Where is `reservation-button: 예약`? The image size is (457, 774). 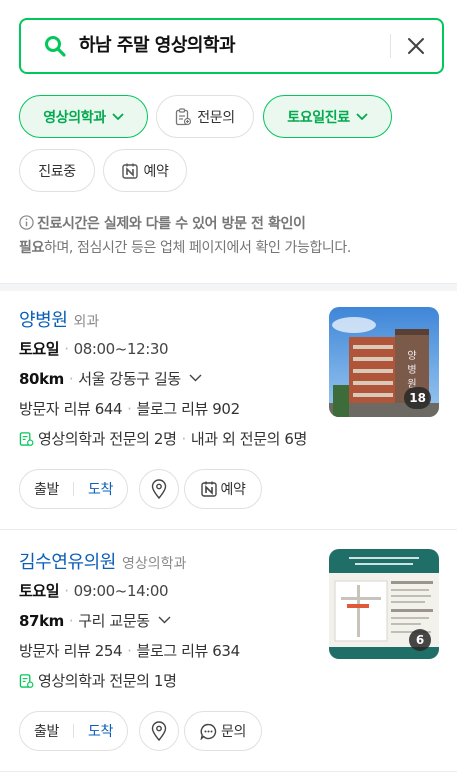
reservation-button: 예약 is located at coordinates (223, 489).